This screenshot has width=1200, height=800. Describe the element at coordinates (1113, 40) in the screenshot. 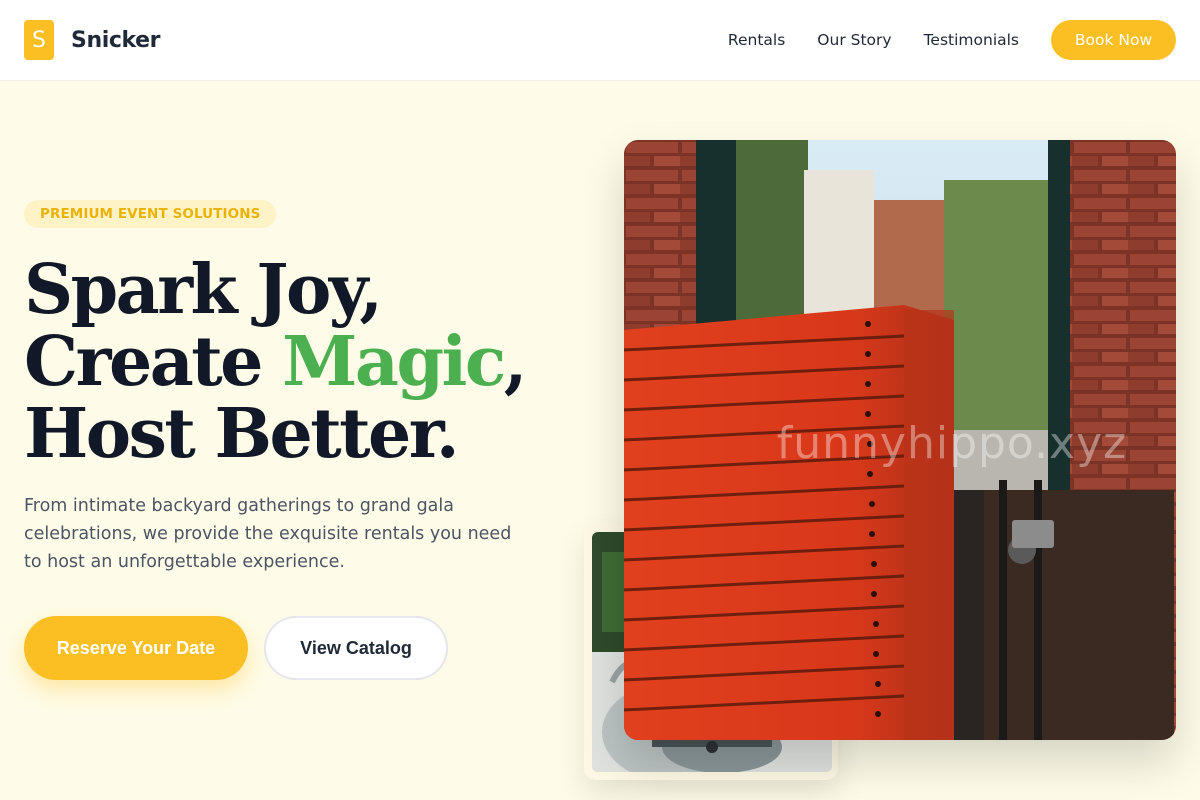

I see `book-now-button: Book Now` at that location.